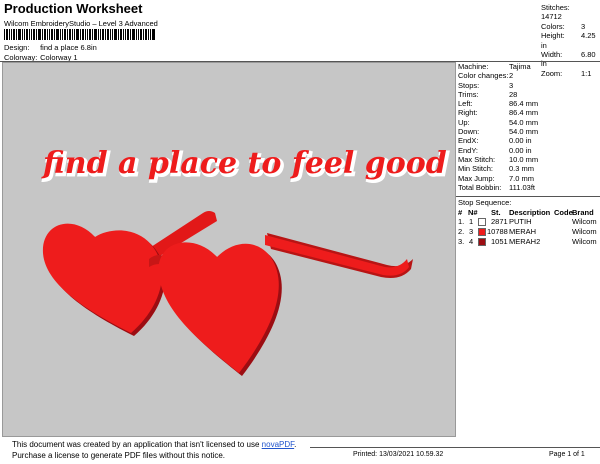 The width and height of the screenshot is (600, 464). I want to click on barcode-image, so click(79, 34).